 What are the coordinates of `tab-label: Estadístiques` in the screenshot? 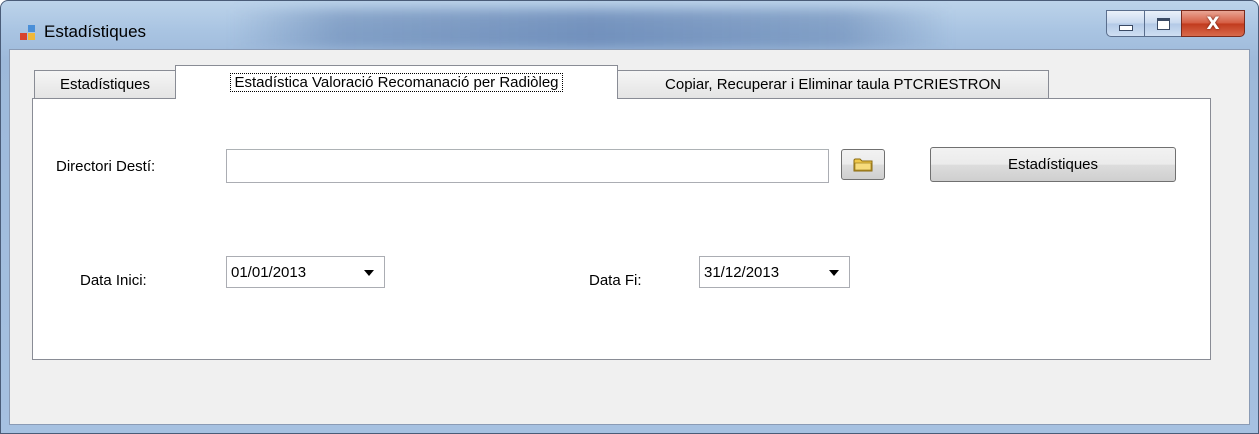 It's located at (105, 84).